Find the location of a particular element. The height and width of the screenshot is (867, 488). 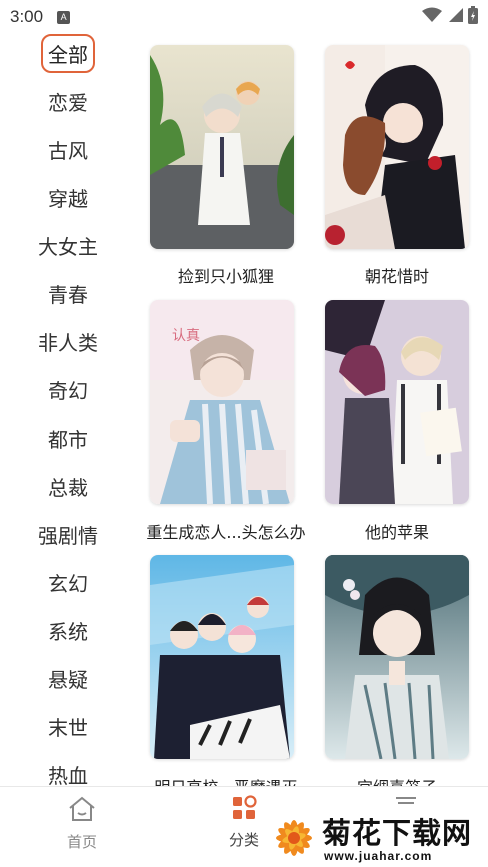

status-time: 3:00 is located at coordinates (27, 16).